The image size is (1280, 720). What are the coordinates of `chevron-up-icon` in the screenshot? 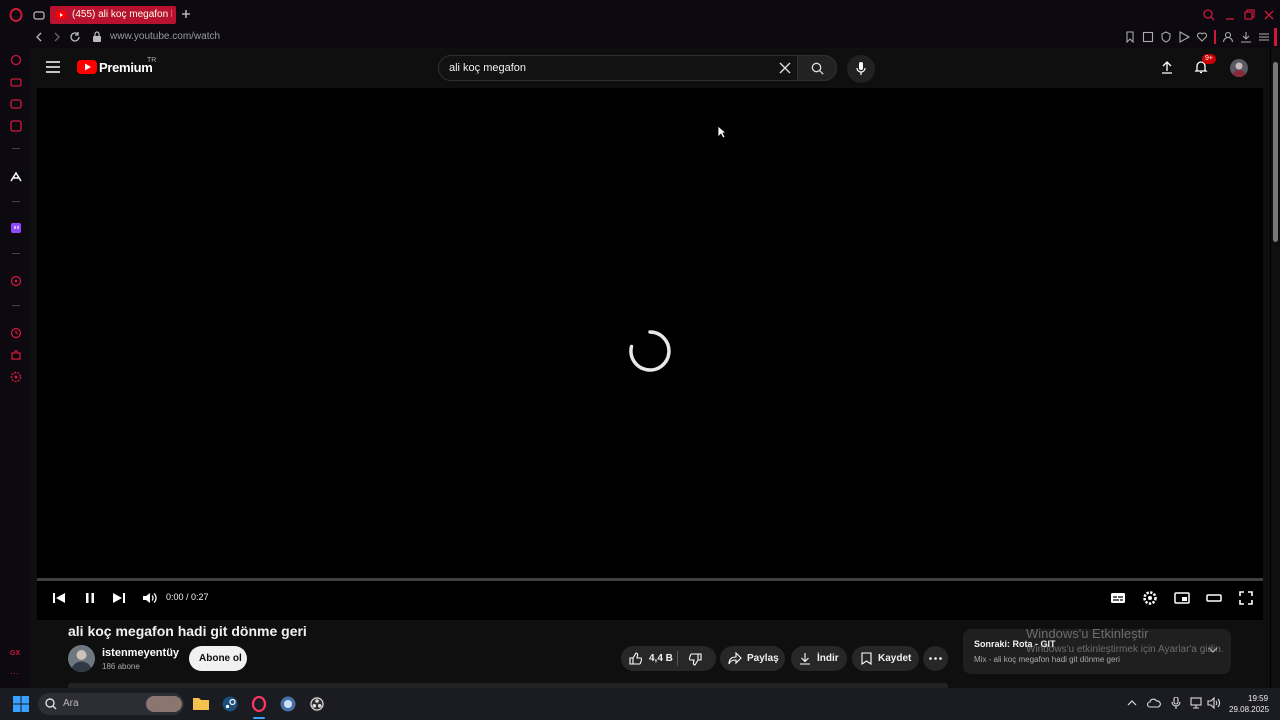 It's located at (1132, 703).